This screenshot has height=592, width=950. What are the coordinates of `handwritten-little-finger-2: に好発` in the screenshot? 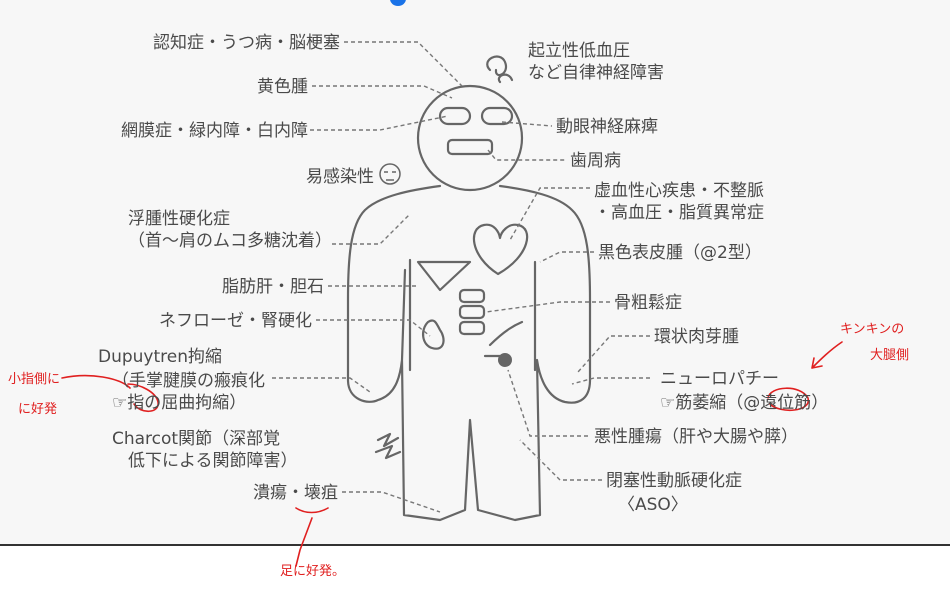 It's located at (38, 409).